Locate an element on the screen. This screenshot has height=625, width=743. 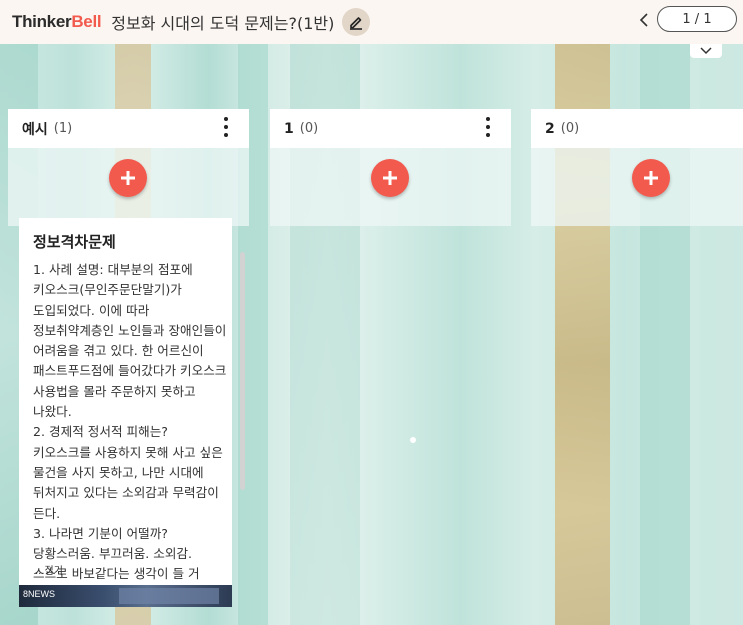
column-title: 예시 is located at coordinates (35, 129).